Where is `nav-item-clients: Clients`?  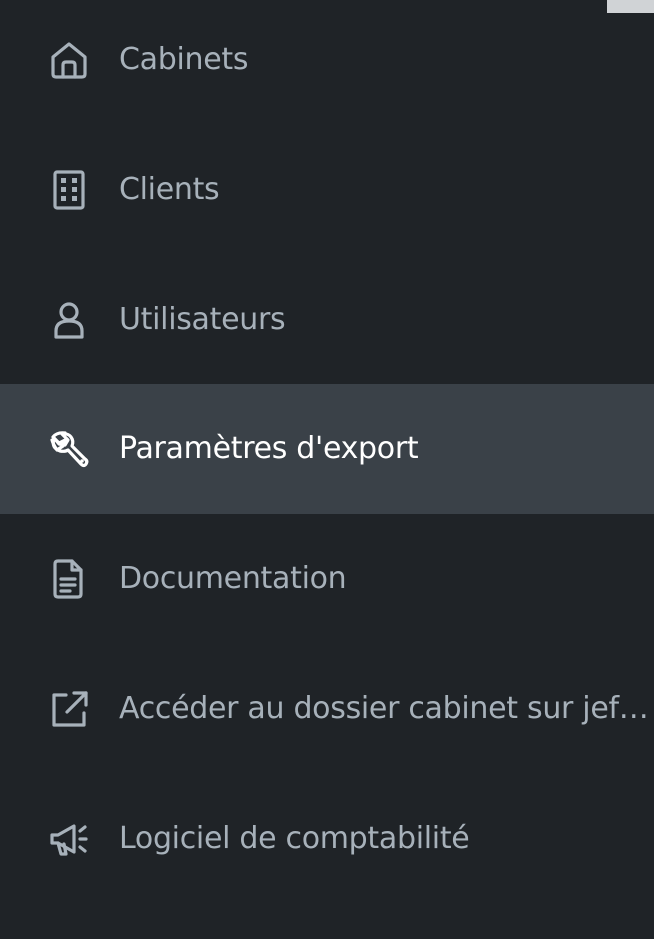 nav-item-clients: Clients is located at coordinates (327, 190).